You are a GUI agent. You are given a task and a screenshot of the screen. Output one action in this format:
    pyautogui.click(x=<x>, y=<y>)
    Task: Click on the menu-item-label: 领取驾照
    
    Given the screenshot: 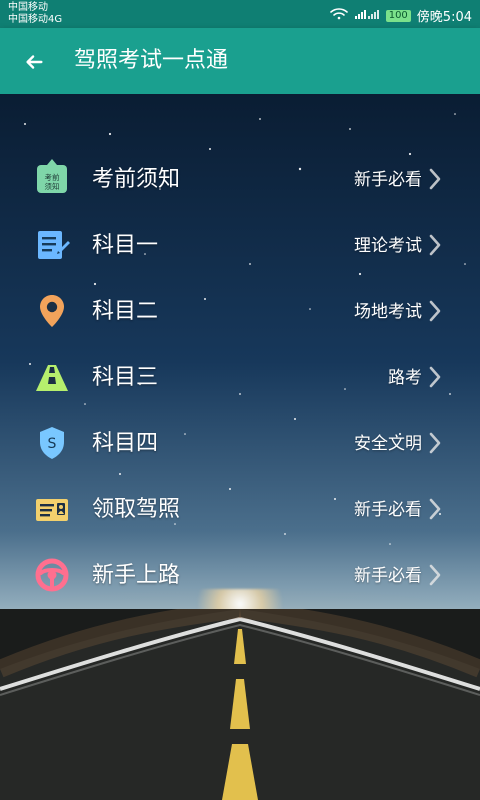 What is the action you would take?
    pyautogui.click(x=136, y=509)
    